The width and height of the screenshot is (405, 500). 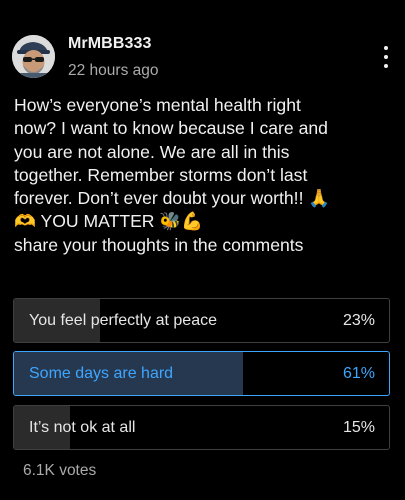 What do you see at coordinates (358, 320) in the screenshot?
I see `poll-option-percent: 23%` at bounding box center [358, 320].